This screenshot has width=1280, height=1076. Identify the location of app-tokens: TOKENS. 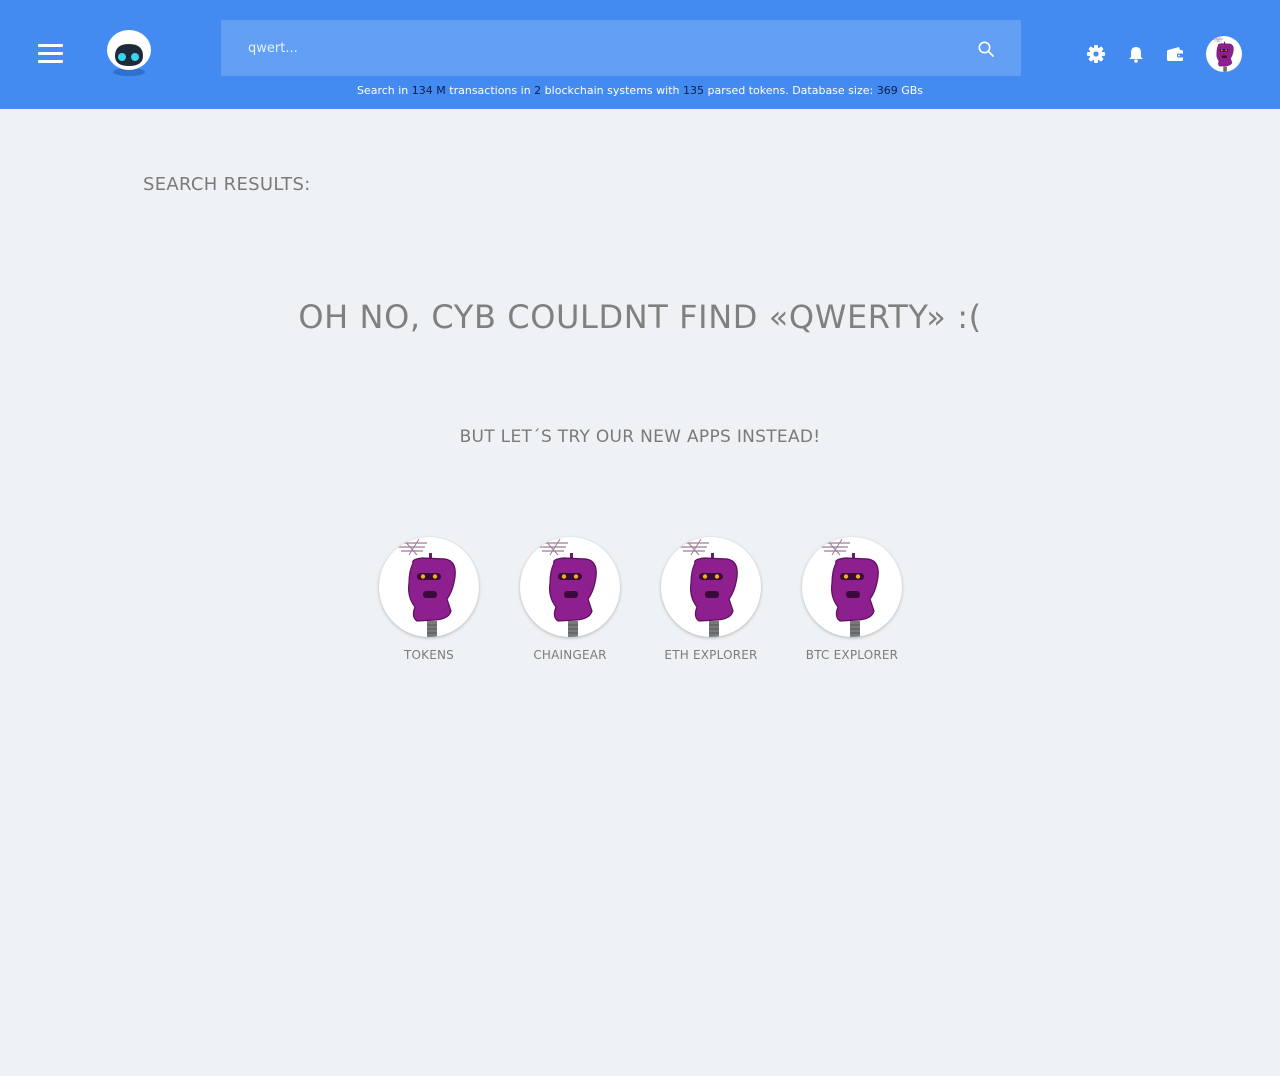
(429, 599).